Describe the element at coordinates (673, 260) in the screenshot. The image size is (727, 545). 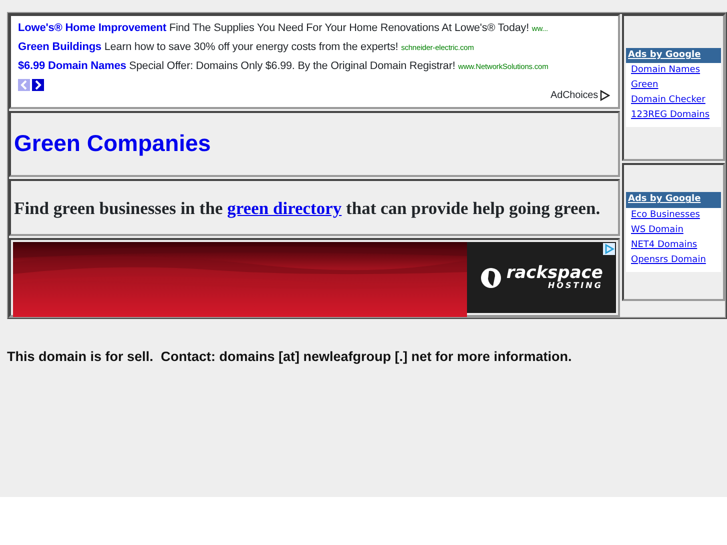
I see `ad-link: Opensrs Domain` at that location.